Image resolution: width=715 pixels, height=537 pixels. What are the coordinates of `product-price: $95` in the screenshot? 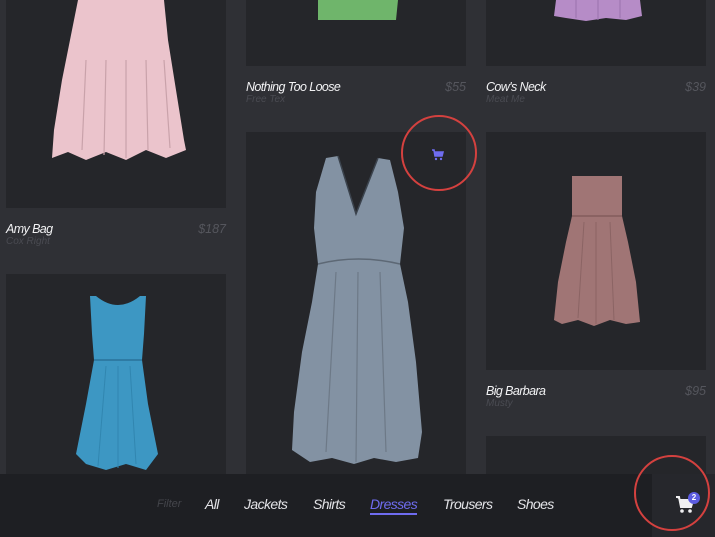 It's located at (695, 391).